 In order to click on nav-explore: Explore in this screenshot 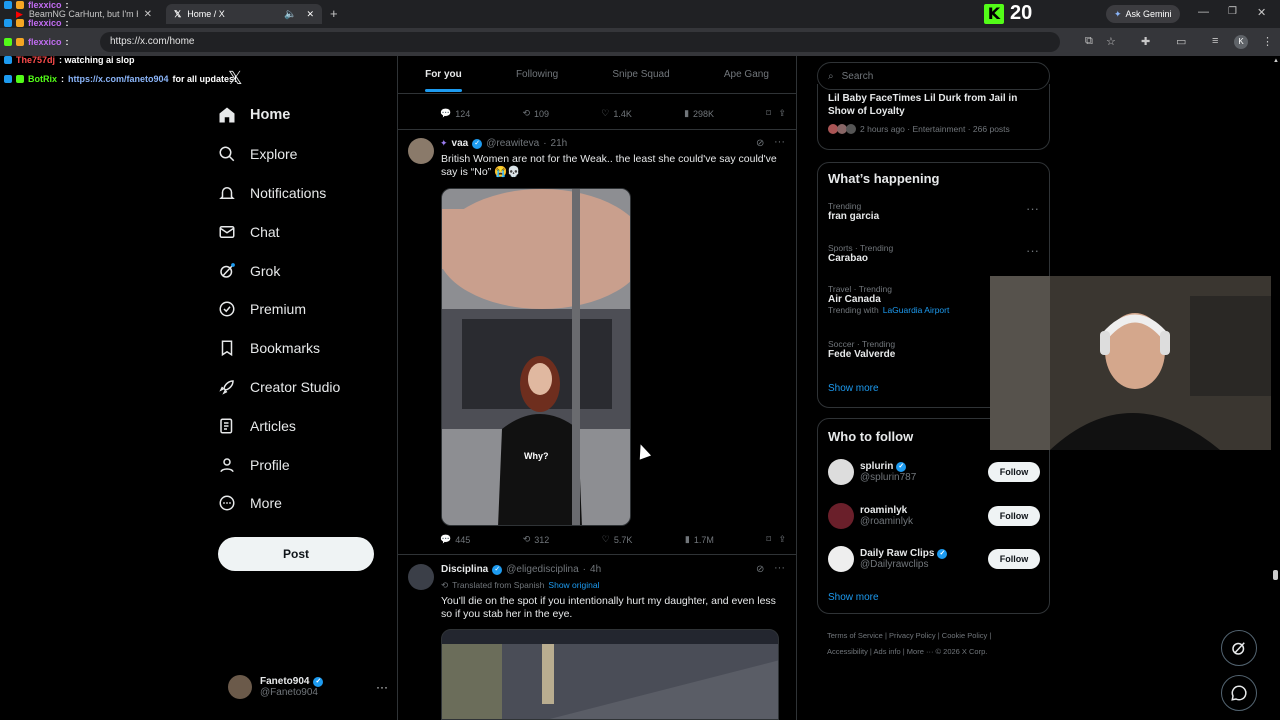, I will do `click(303, 154)`.